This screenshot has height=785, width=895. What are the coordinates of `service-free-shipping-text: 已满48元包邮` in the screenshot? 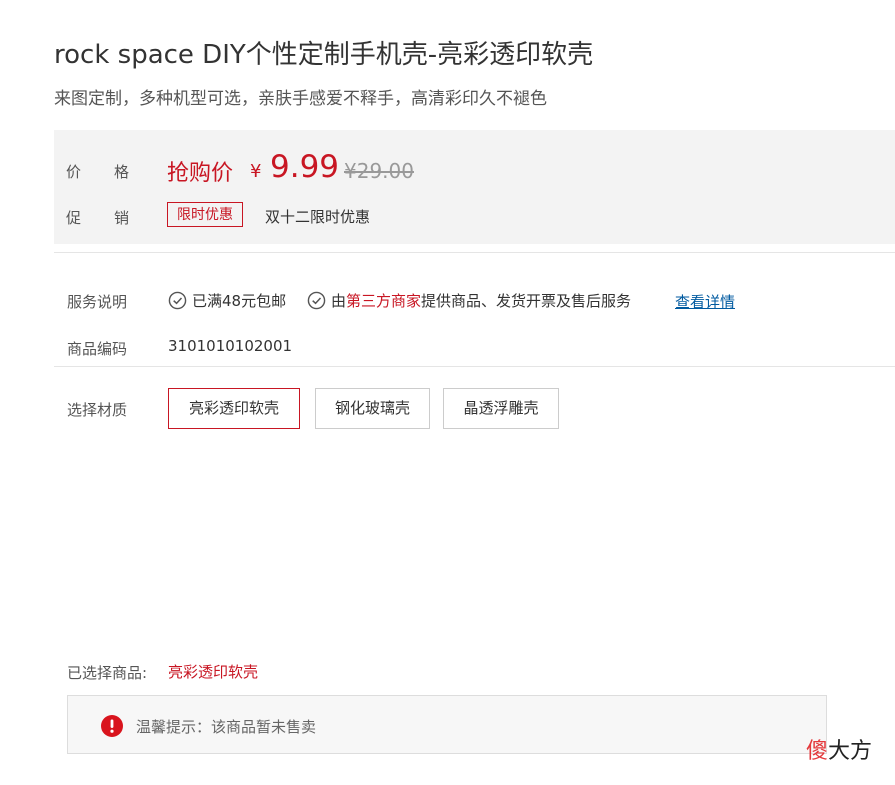 It's located at (239, 301).